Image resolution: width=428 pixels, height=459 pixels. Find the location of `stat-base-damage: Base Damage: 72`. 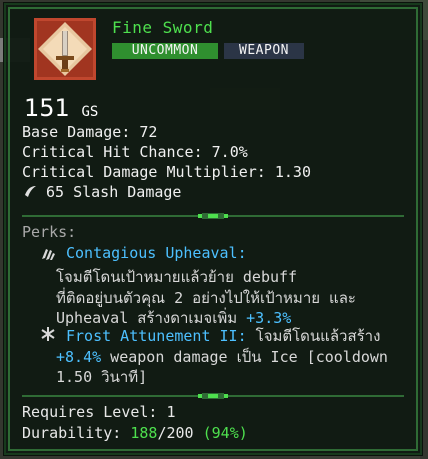

stat-base-damage: Base Damage: 72 is located at coordinates (90, 132).